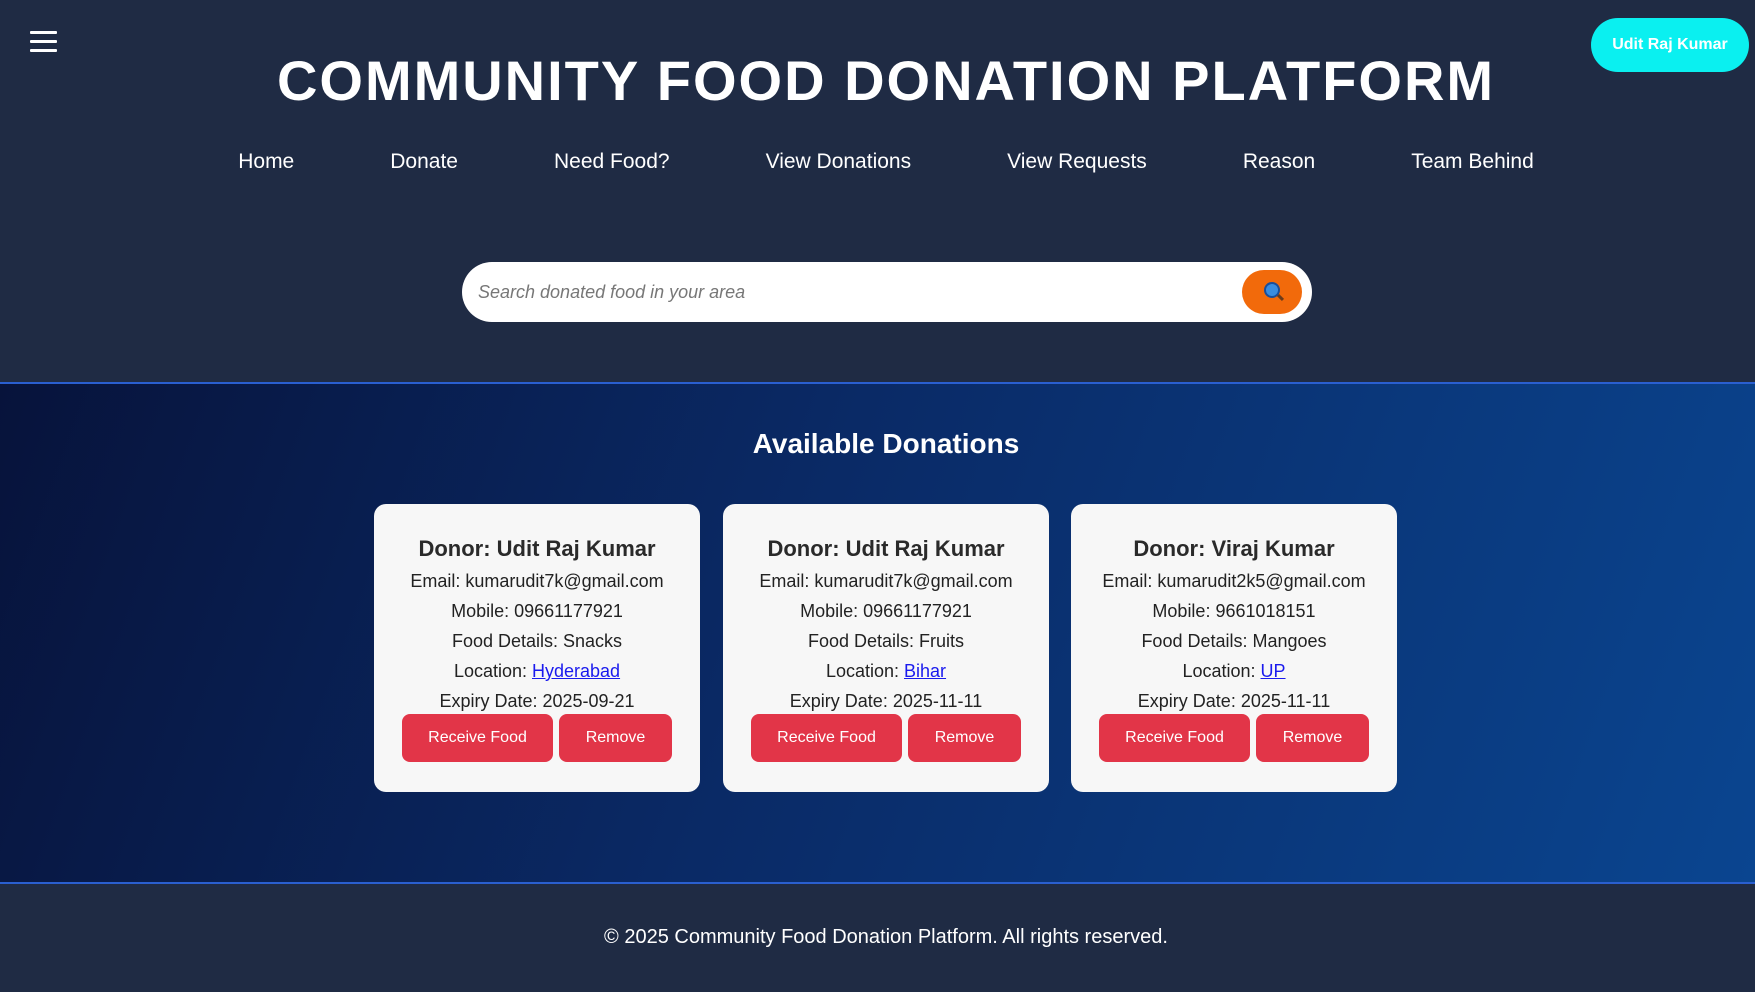 The width and height of the screenshot is (1755, 992). I want to click on food-details: Food Details: Snacks, so click(537, 641).